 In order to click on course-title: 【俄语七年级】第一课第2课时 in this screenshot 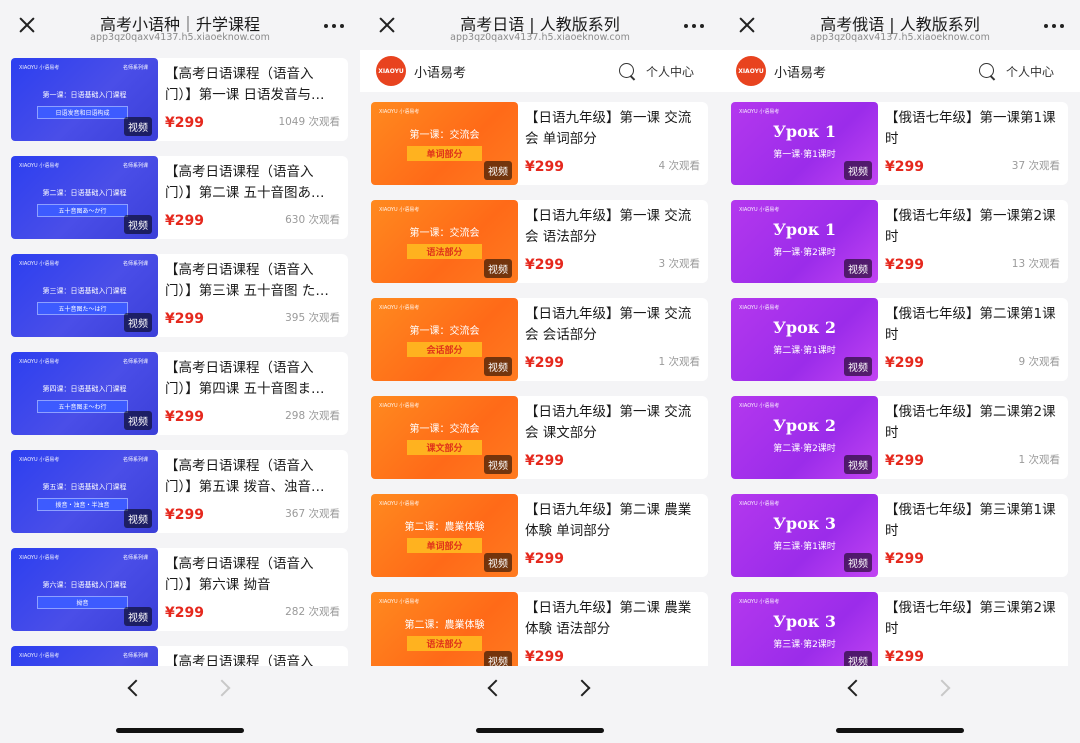, I will do `click(971, 227)`.